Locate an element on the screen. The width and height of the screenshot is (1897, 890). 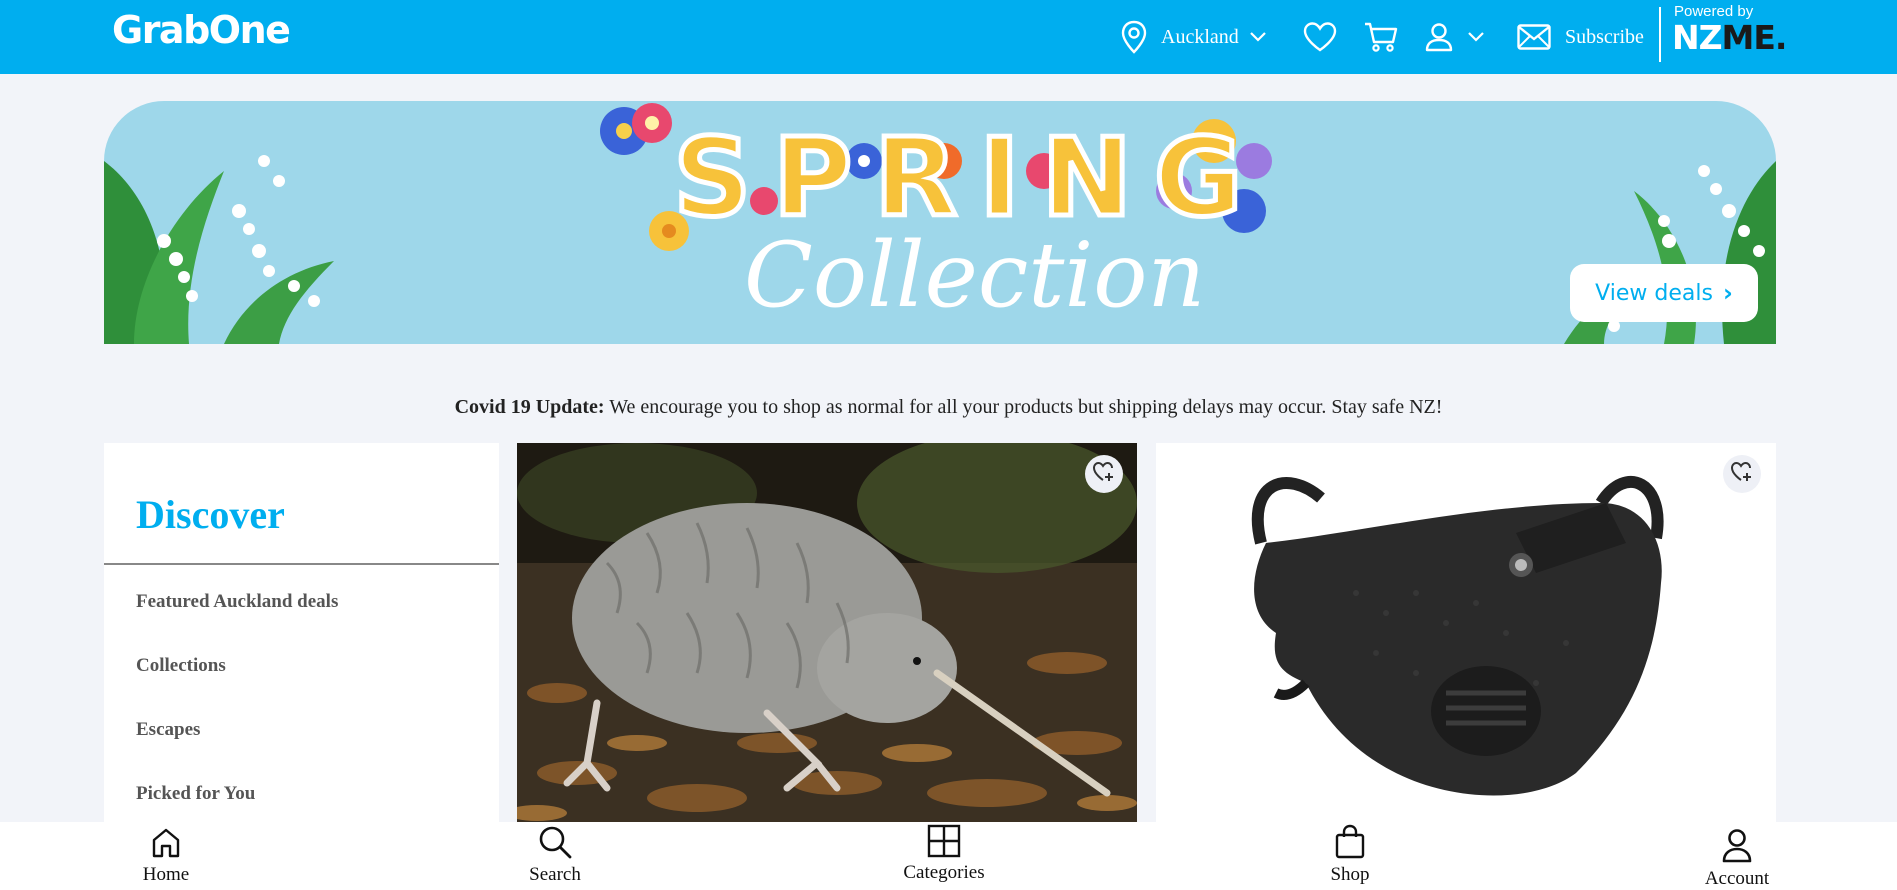
covid-notice-label: Covid 19 Update: is located at coordinates (529, 407).